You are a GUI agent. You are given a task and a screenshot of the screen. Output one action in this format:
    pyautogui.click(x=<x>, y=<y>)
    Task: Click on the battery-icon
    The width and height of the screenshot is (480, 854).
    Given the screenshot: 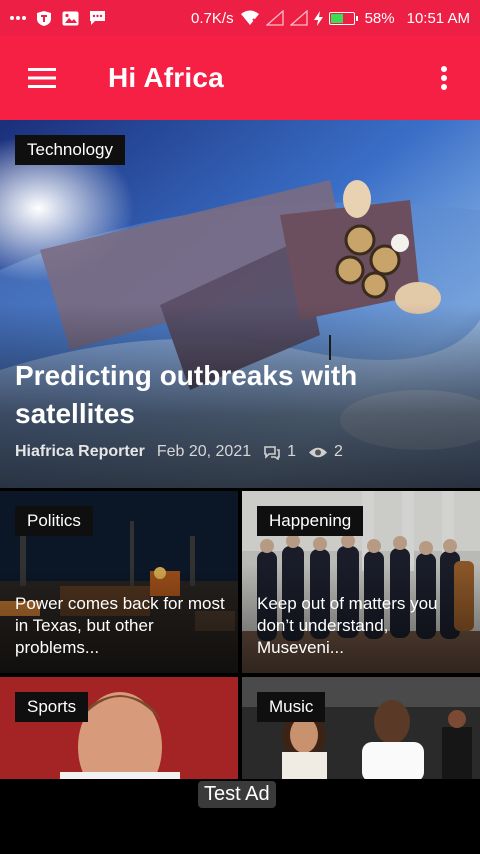 What is the action you would take?
    pyautogui.click(x=343, y=18)
    